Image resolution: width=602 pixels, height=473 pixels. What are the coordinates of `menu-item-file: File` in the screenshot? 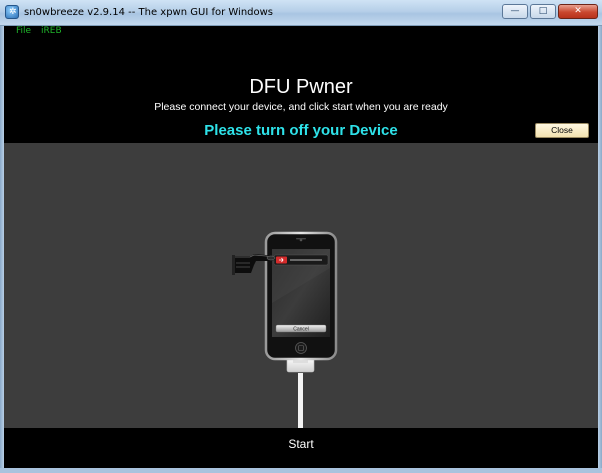 It's located at (23, 31).